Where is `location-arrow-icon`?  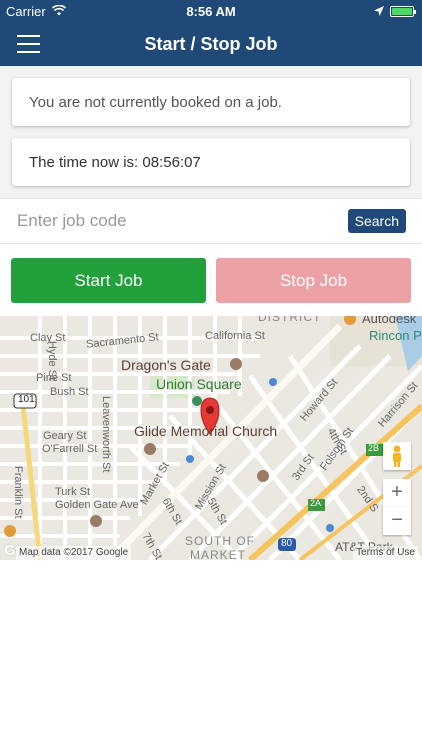 location-arrow-icon is located at coordinates (379, 11).